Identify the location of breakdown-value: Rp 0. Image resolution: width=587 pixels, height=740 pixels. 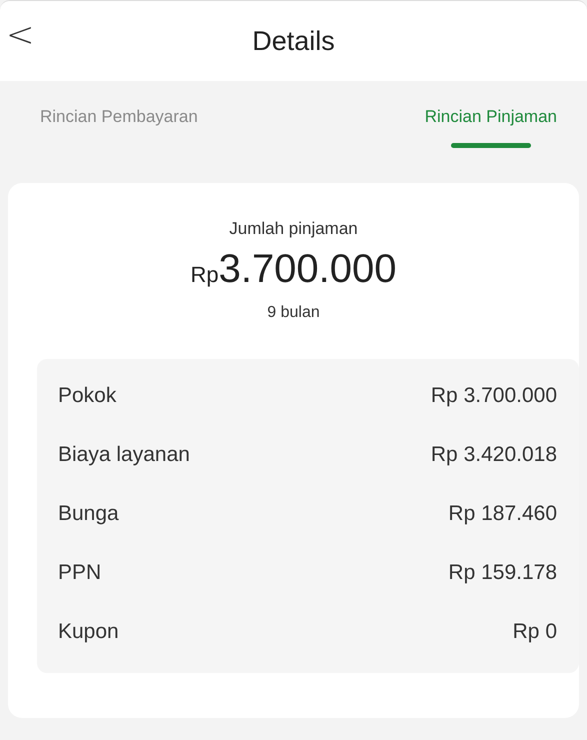
(534, 632).